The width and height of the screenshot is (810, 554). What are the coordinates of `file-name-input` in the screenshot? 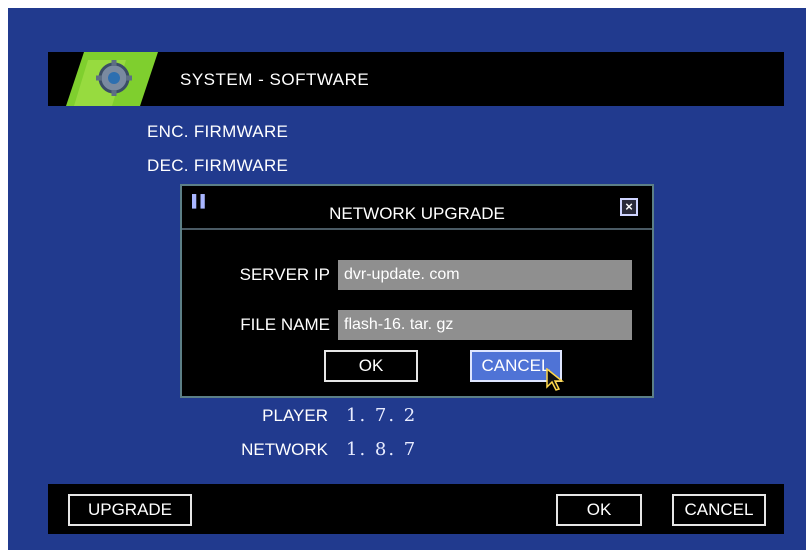 It's located at (485, 325).